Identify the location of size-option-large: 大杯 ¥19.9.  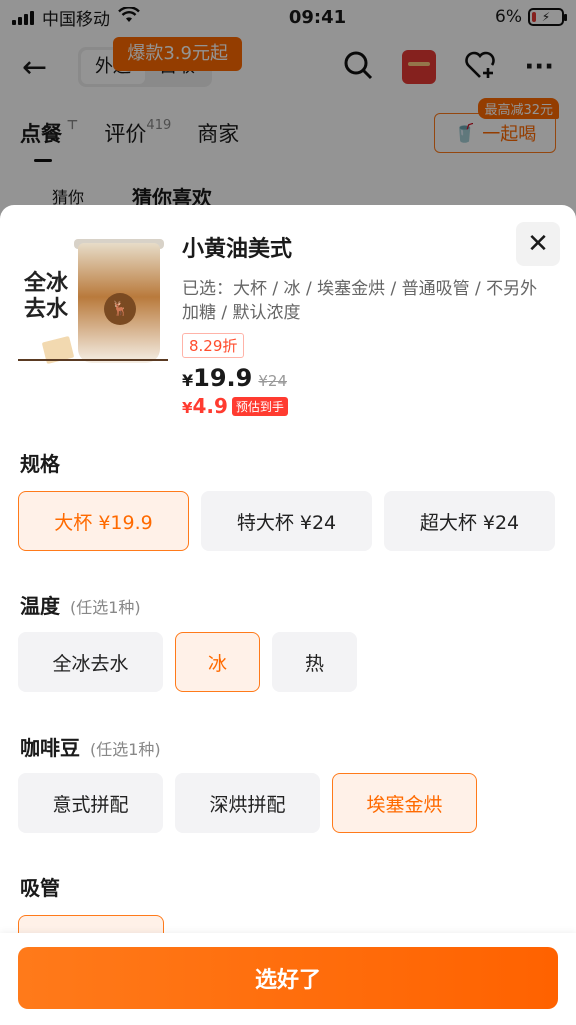
(103, 521).